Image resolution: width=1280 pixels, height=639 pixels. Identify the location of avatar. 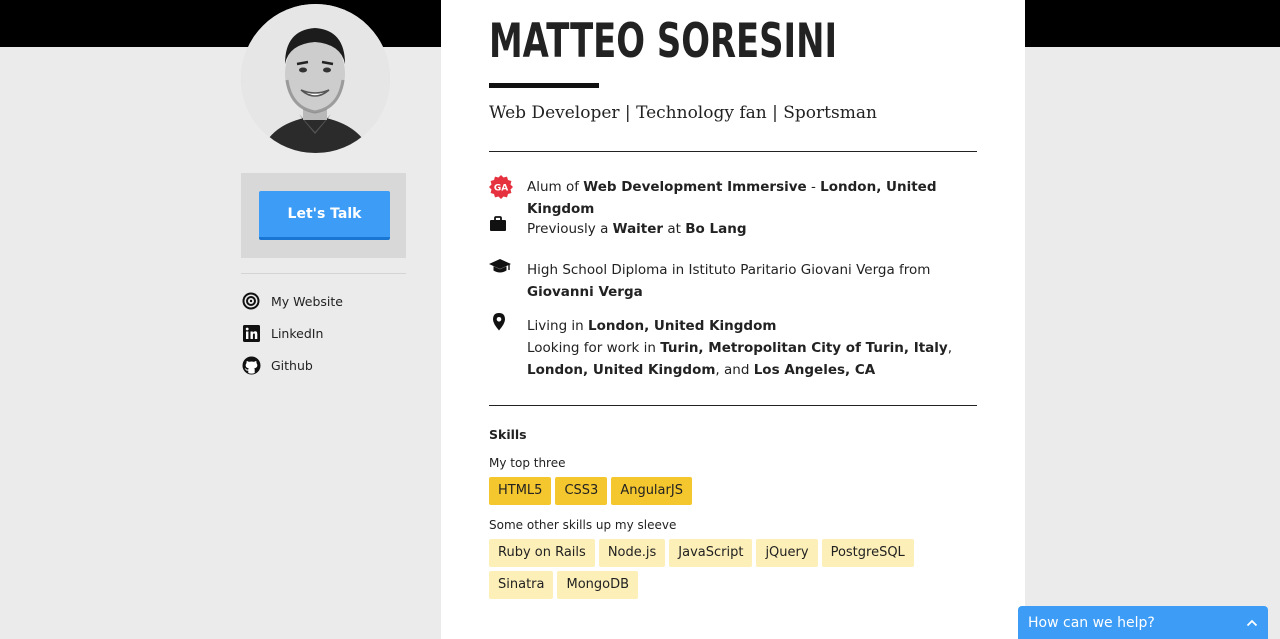
(315, 78).